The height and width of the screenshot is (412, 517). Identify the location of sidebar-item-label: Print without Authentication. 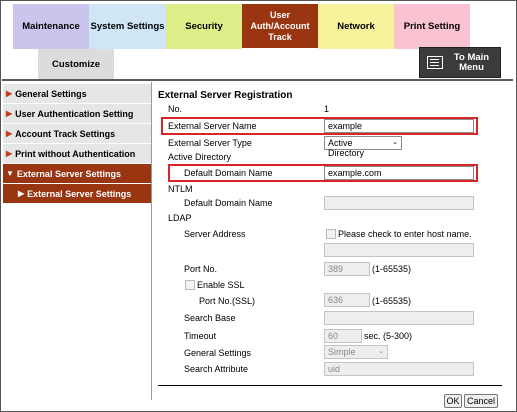
(75, 153).